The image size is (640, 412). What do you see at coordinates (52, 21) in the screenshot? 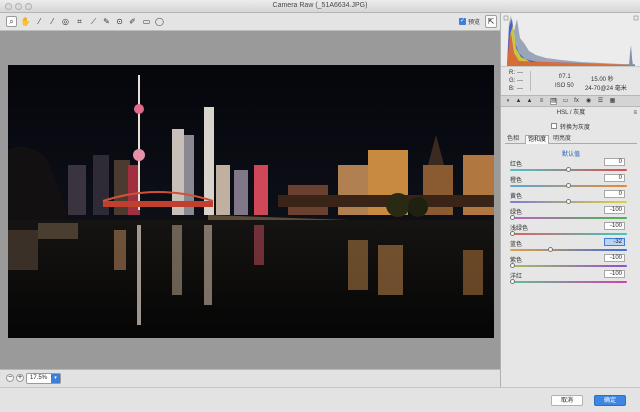
I see `color-sampler-tool-icon: ⁄` at bounding box center [52, 21].